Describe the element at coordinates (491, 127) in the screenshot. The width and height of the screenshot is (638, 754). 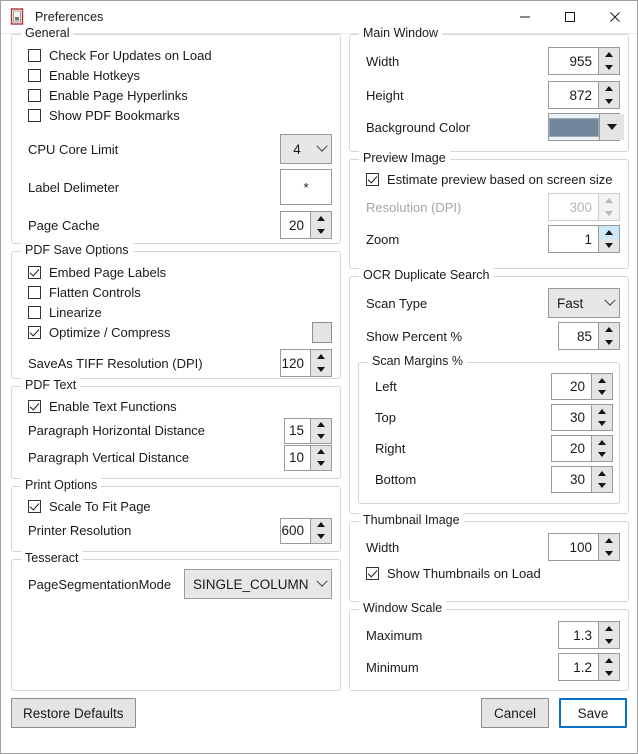
I see `row-background-color: Background Color` at that location.